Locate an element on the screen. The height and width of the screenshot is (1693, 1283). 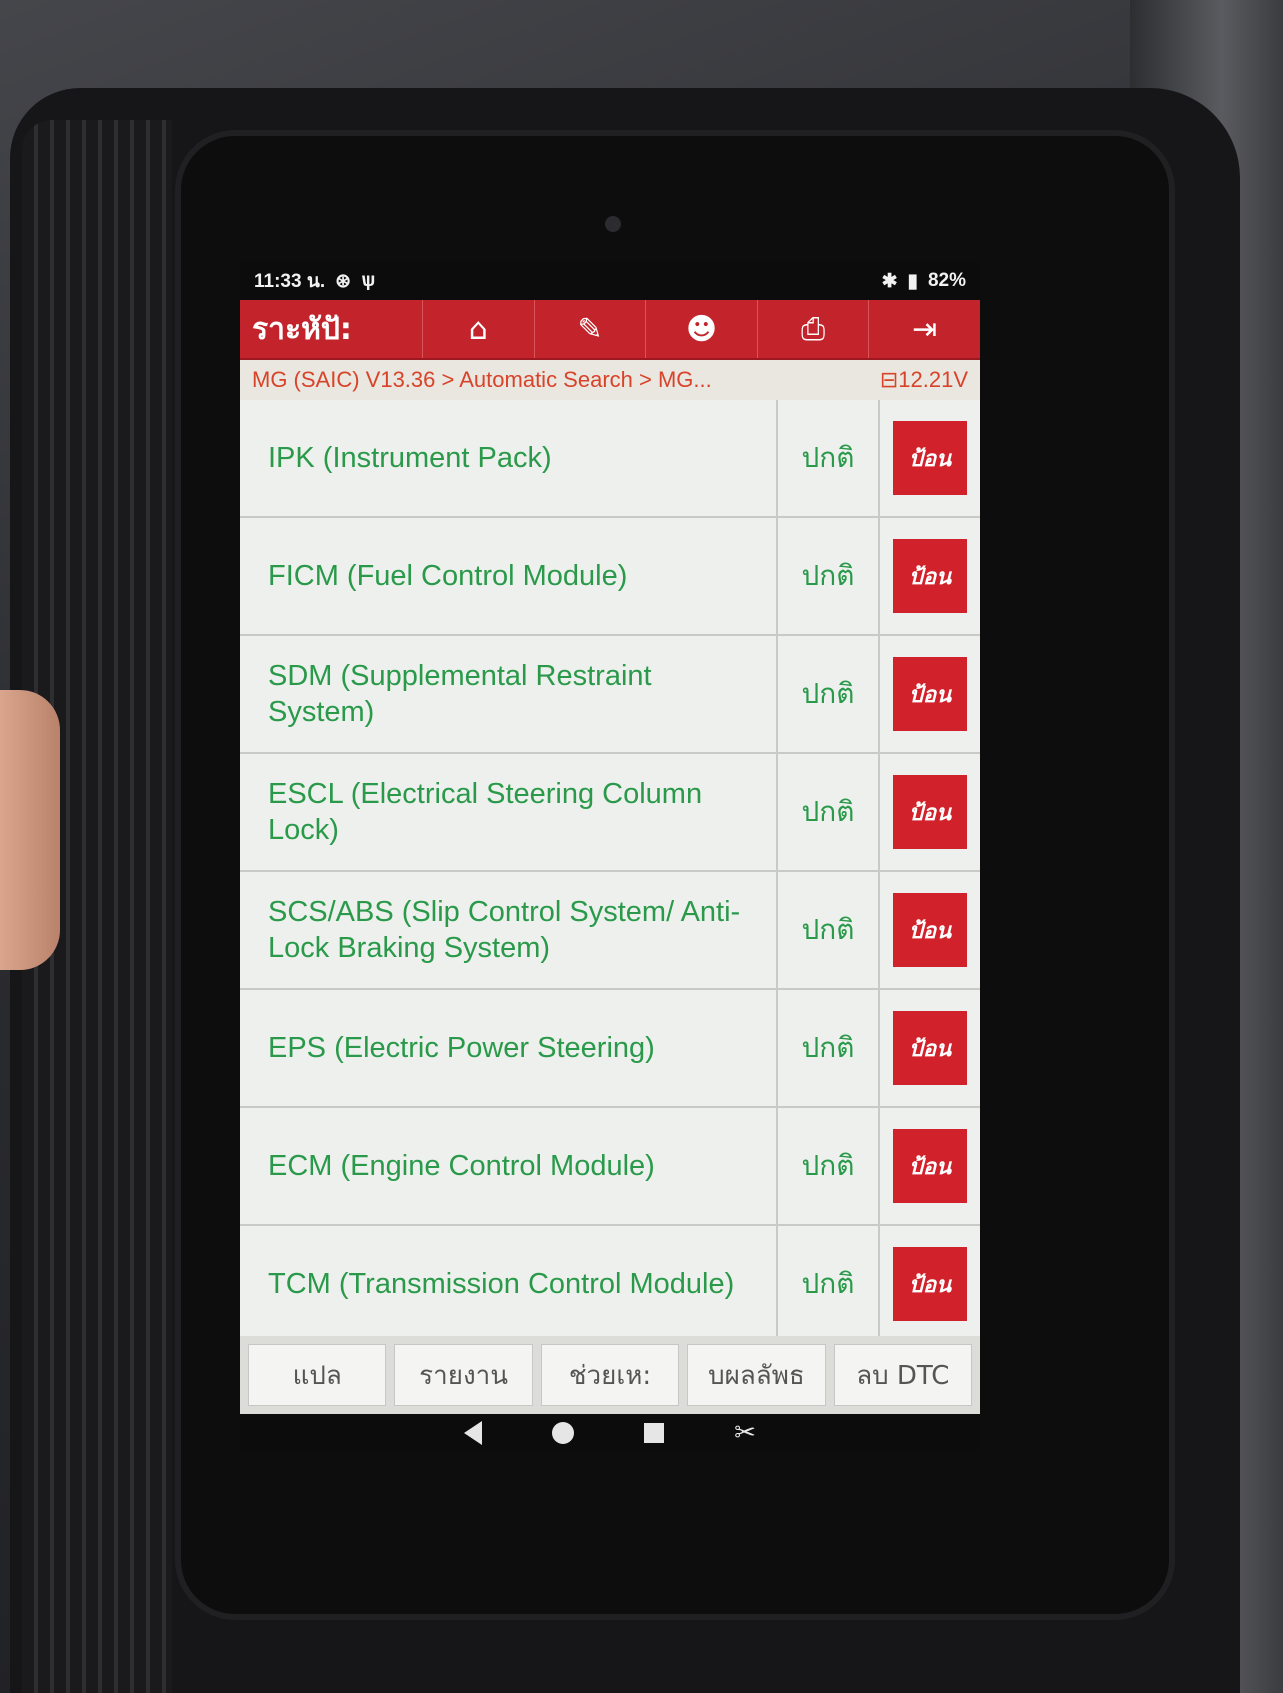
translate-button: แปล is located at coordinates (317, 1375).